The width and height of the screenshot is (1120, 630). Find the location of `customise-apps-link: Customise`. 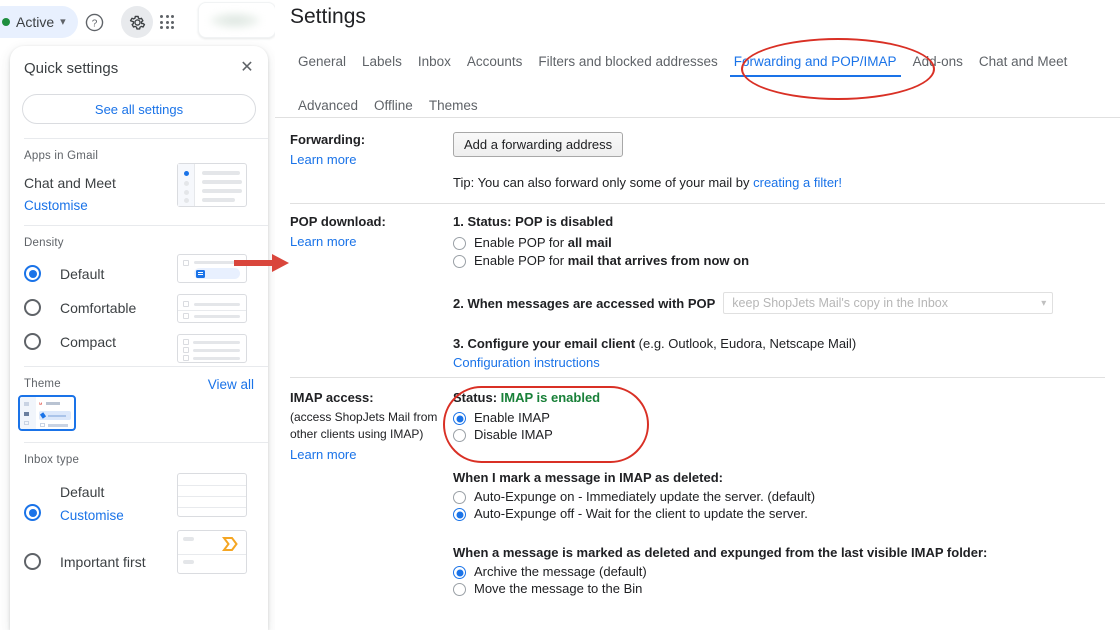

customise-apps-link: Customise is located at coordinates (56, 205).